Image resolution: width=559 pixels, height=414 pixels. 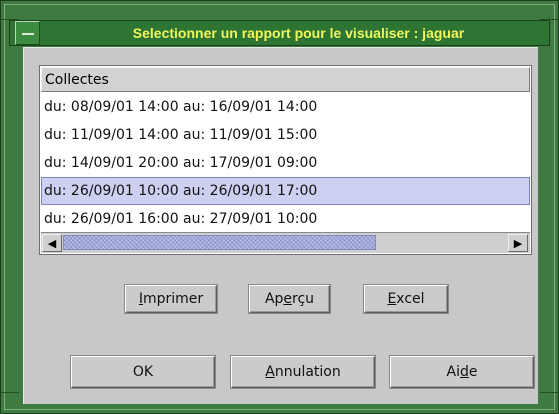 I want to click on button-label: Ai, so click(x=453, y=372).